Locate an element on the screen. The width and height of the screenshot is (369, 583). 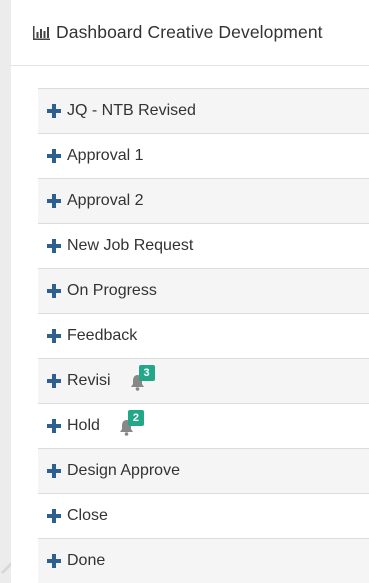
list-item-label: Done is located at coordinates (86, 560).